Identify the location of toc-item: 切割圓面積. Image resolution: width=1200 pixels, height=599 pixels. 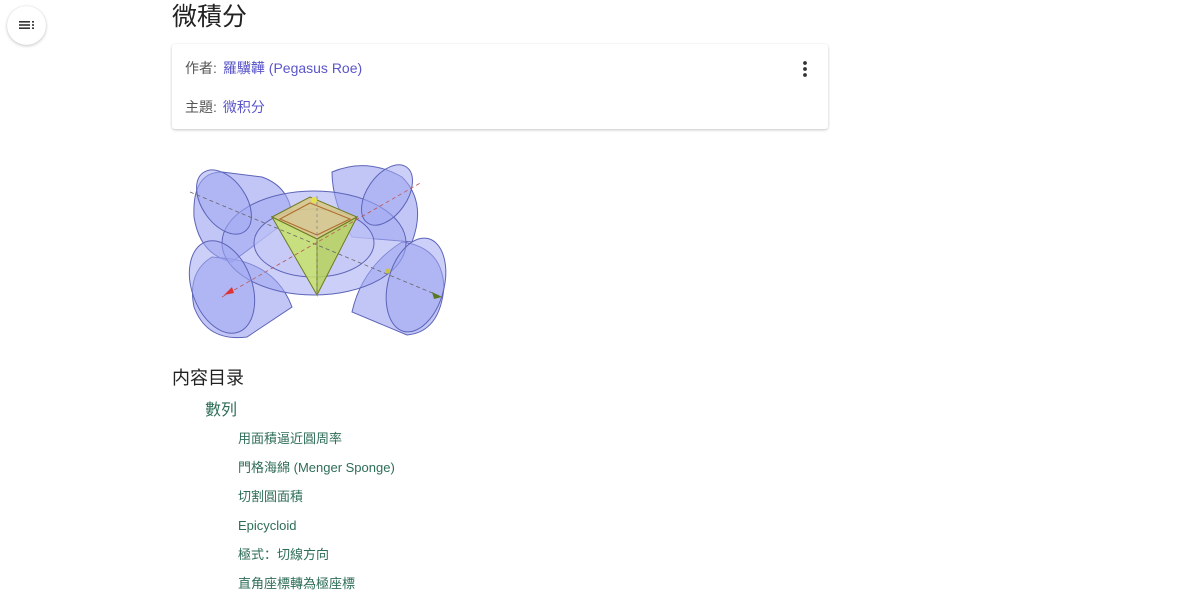
(533, 503).